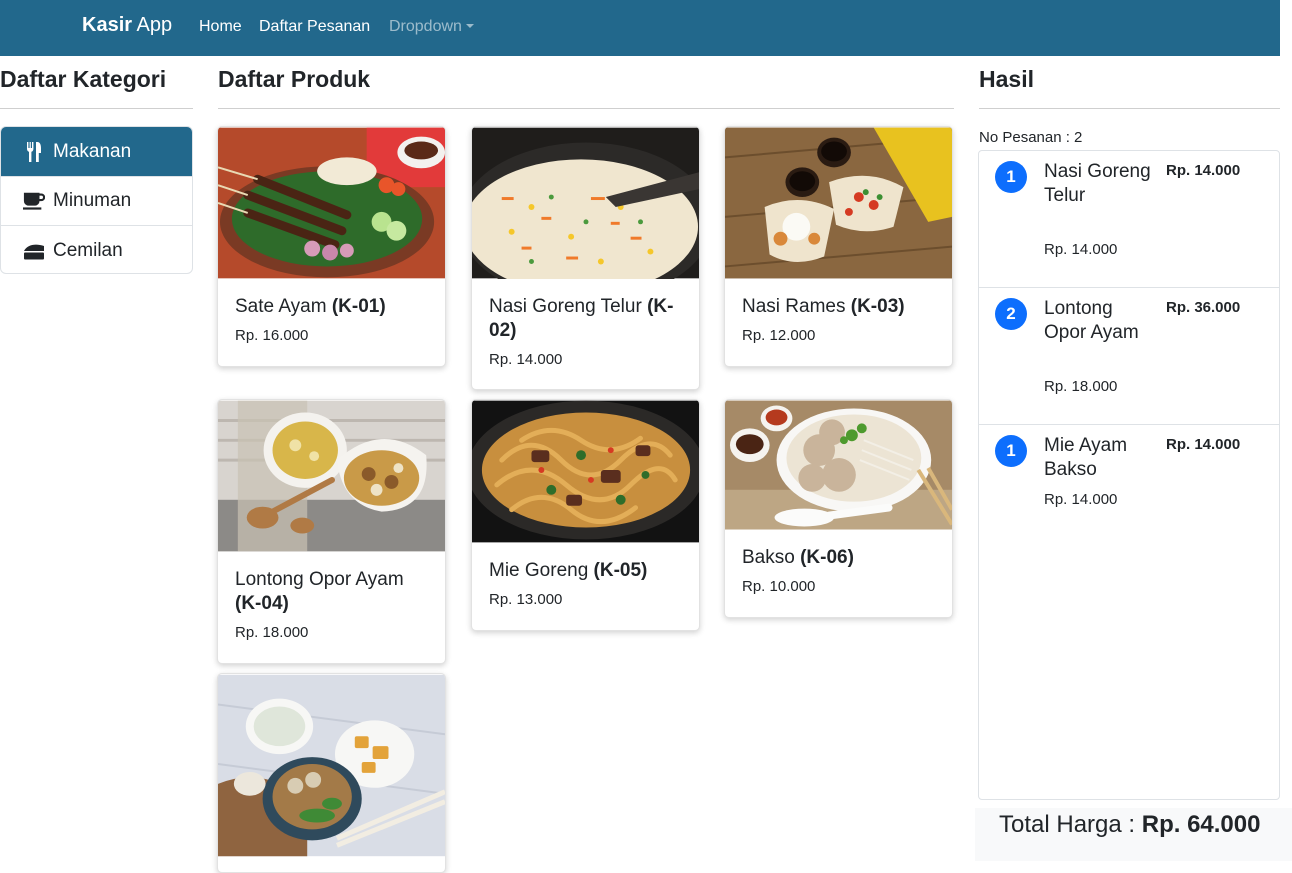 The width and height of the screenshot is (1292, 873). What do you see at coordinates (314, 27) in the screenshot?
I see `nav-orders-link: Daftar Pesanan` at bounding box center [314, 27].